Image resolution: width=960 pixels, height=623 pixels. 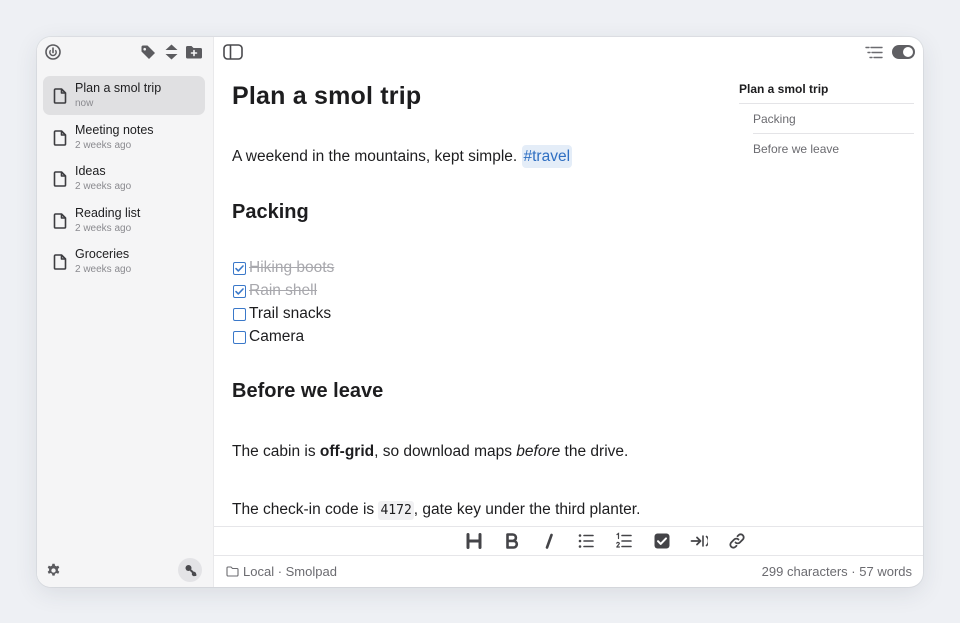 I want to click on note-title: Reading list, so click(x=108, y=212).